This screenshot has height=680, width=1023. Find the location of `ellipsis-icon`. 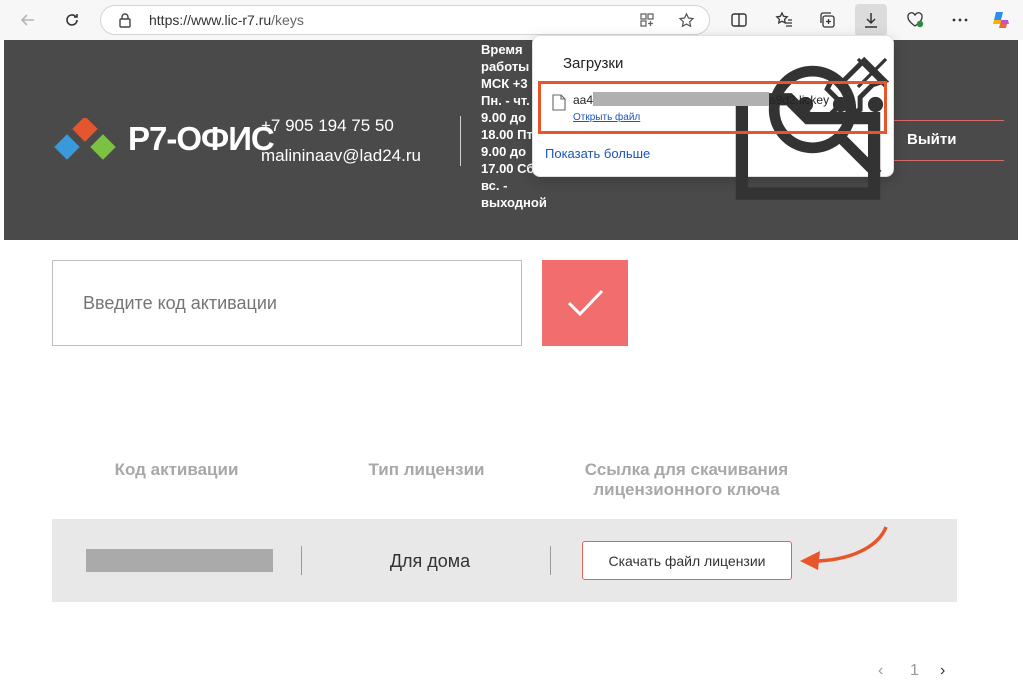

ellipsis-icon is located at coordinates (960, 20).